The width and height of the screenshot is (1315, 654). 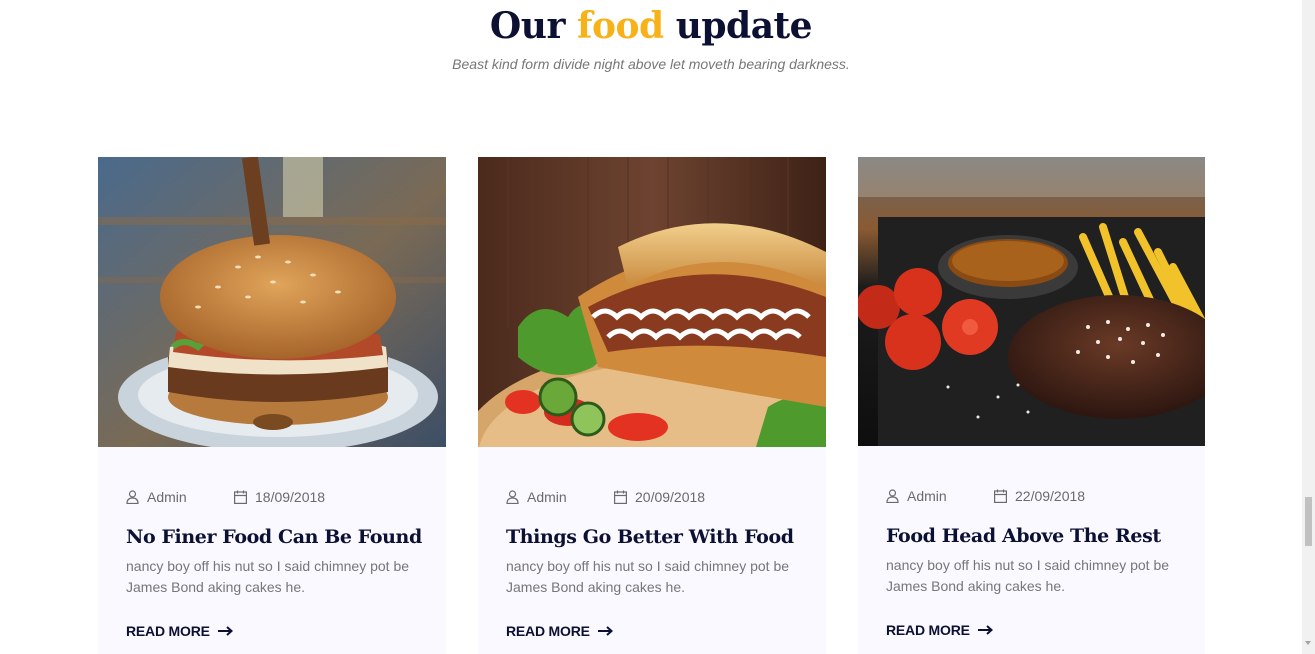 What do you see at coordinates (652, 302) in the screenshot?
I see `sandwich-photo` at bounding box center [652, 302].